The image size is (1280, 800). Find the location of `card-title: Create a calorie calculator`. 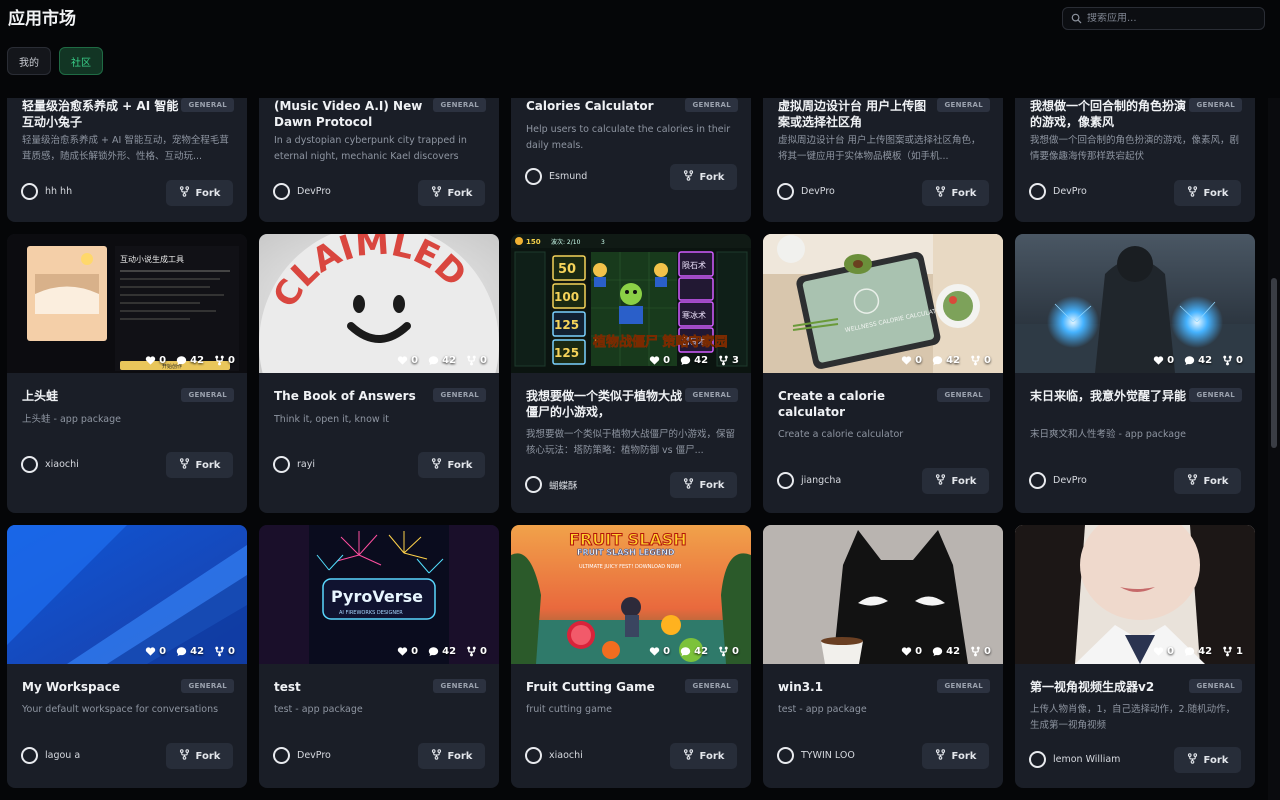

card-title: Create a calorie calculator is located at coordinates (832, 404).